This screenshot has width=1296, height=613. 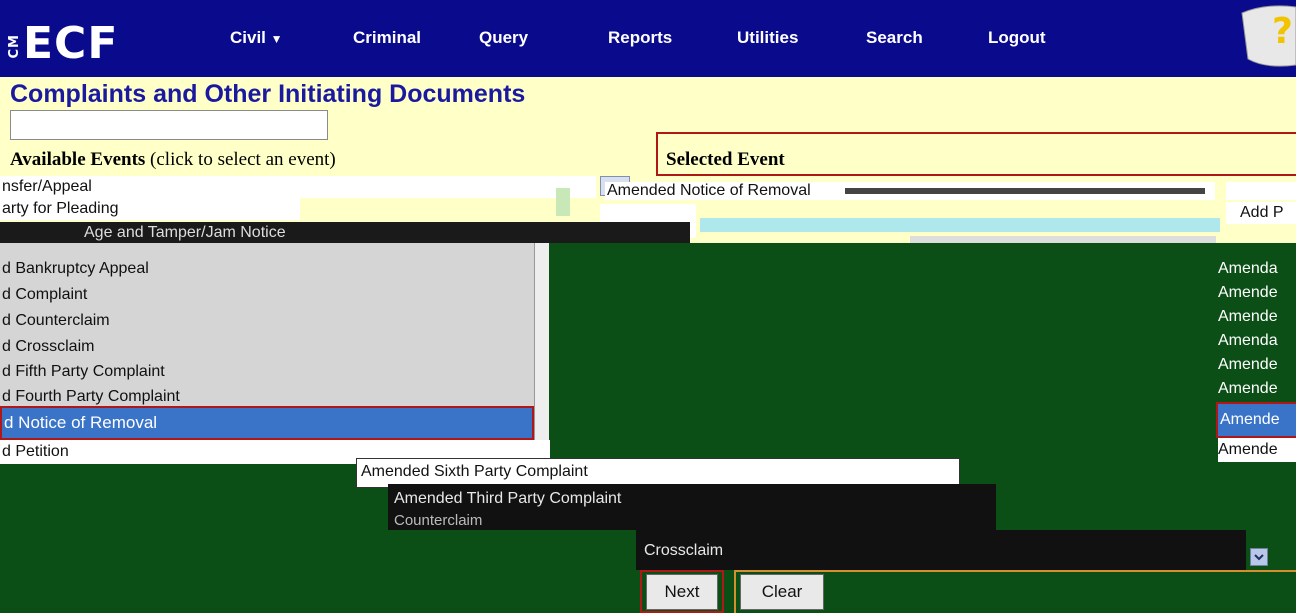 What do you see at coordinates (640, 38) in the screenshot?
I see `nav-reports: Reports` at bounding box center [640, 38].